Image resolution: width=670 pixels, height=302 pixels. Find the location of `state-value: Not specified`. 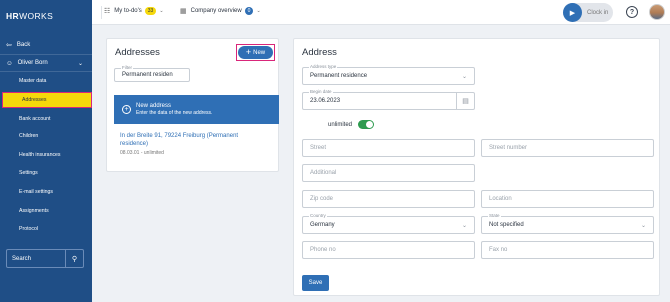

state-value: Not specified is located at coordinates (506, 225).